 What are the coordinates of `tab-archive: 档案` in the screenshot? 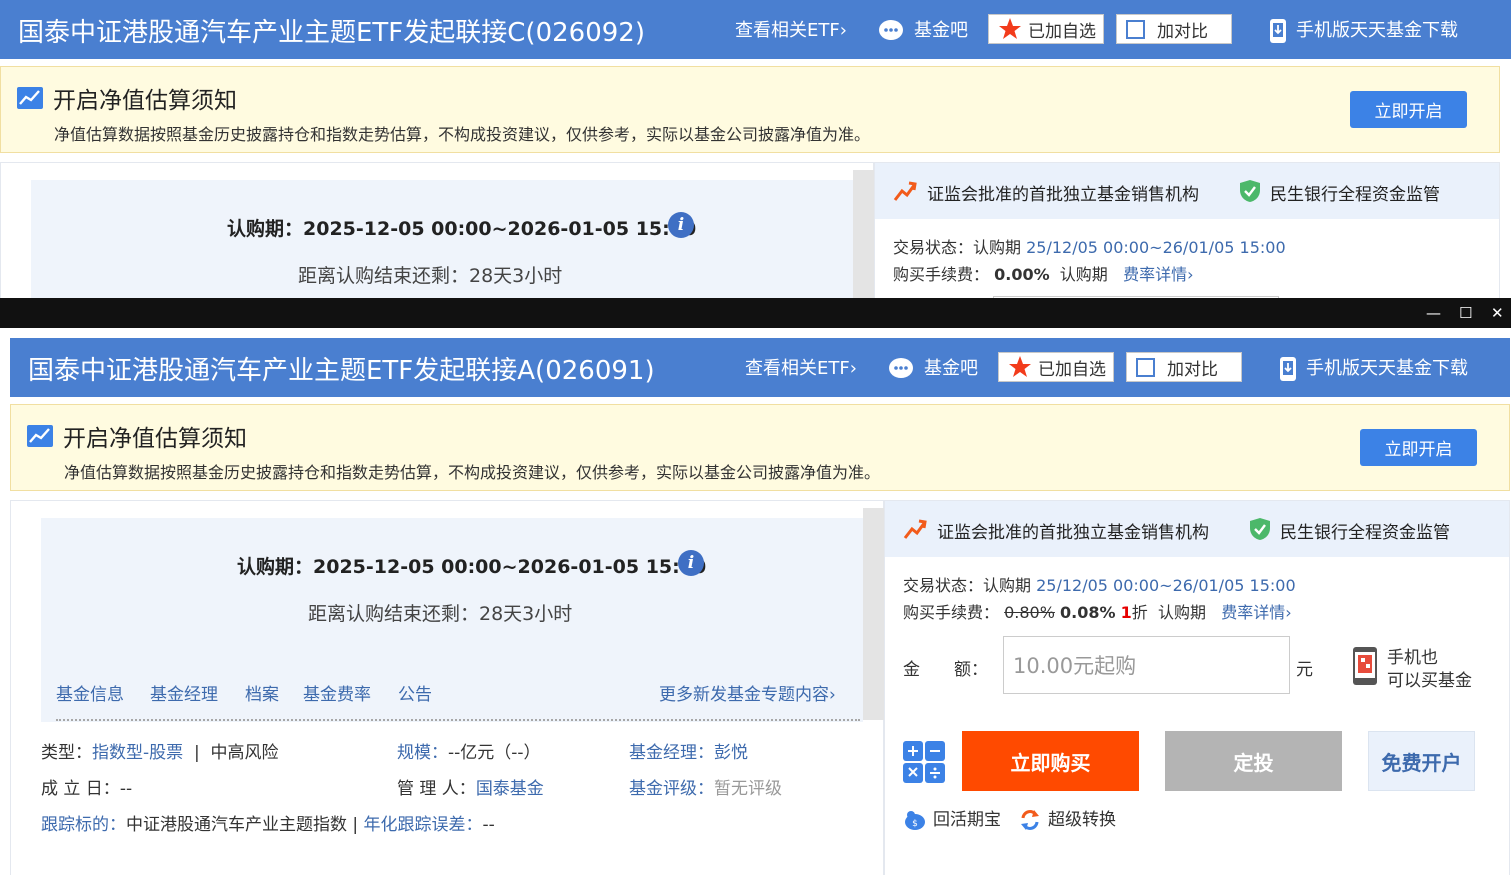 It's located at (262, 692).